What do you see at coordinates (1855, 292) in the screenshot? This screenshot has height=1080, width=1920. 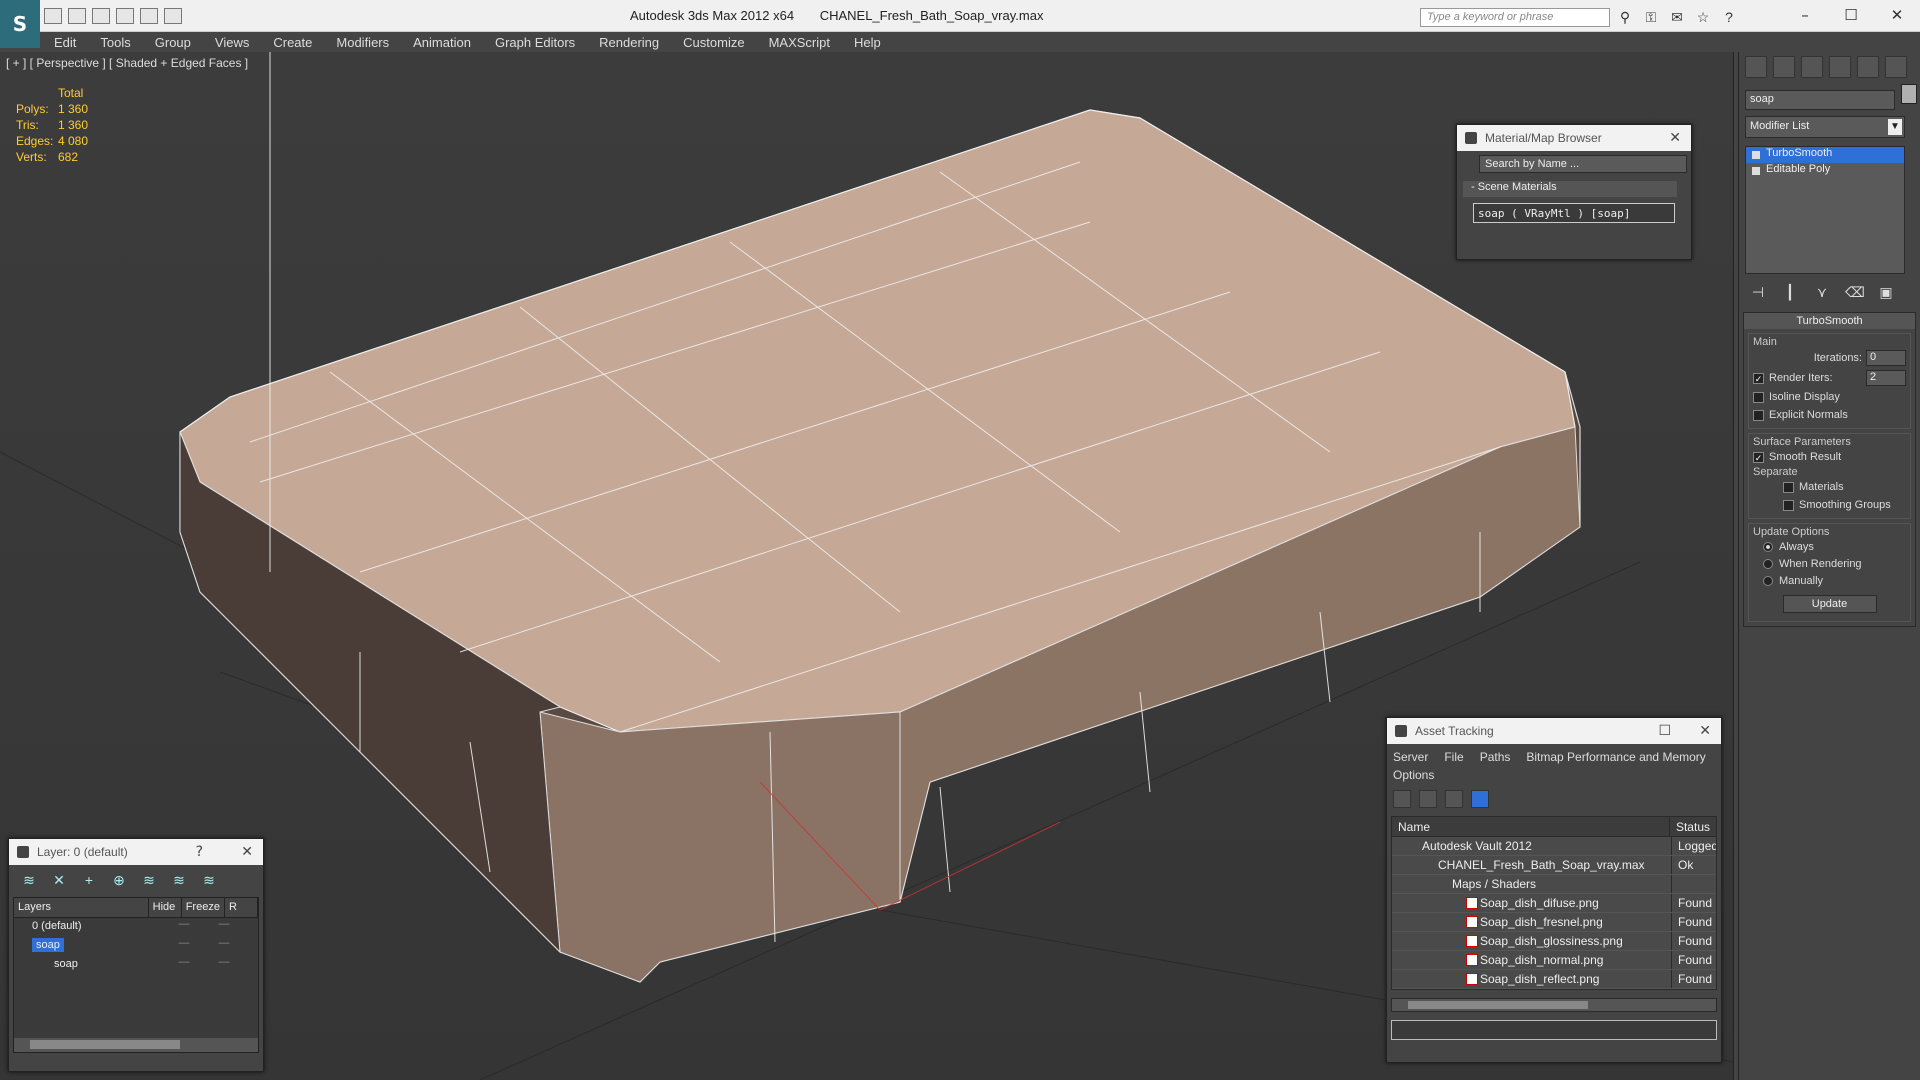 I see `remove-modifier-icon: ⌫` at bounding box center [1855, 292].